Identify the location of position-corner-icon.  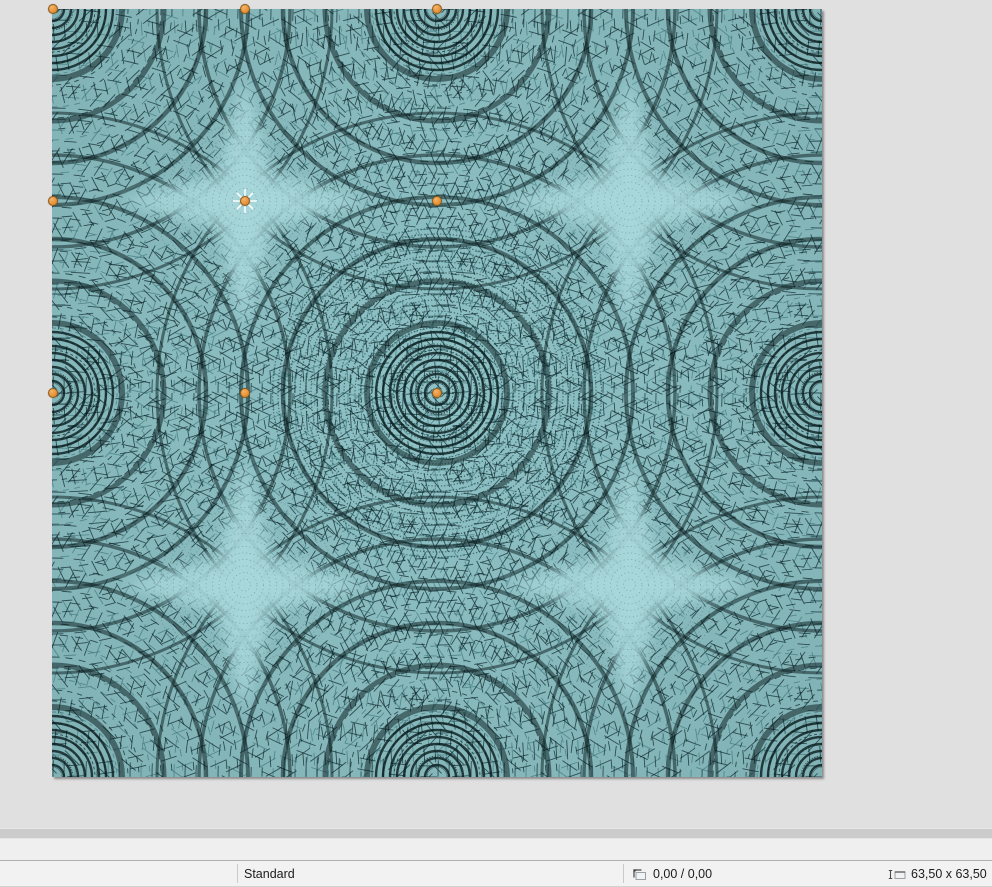
(639, 874).